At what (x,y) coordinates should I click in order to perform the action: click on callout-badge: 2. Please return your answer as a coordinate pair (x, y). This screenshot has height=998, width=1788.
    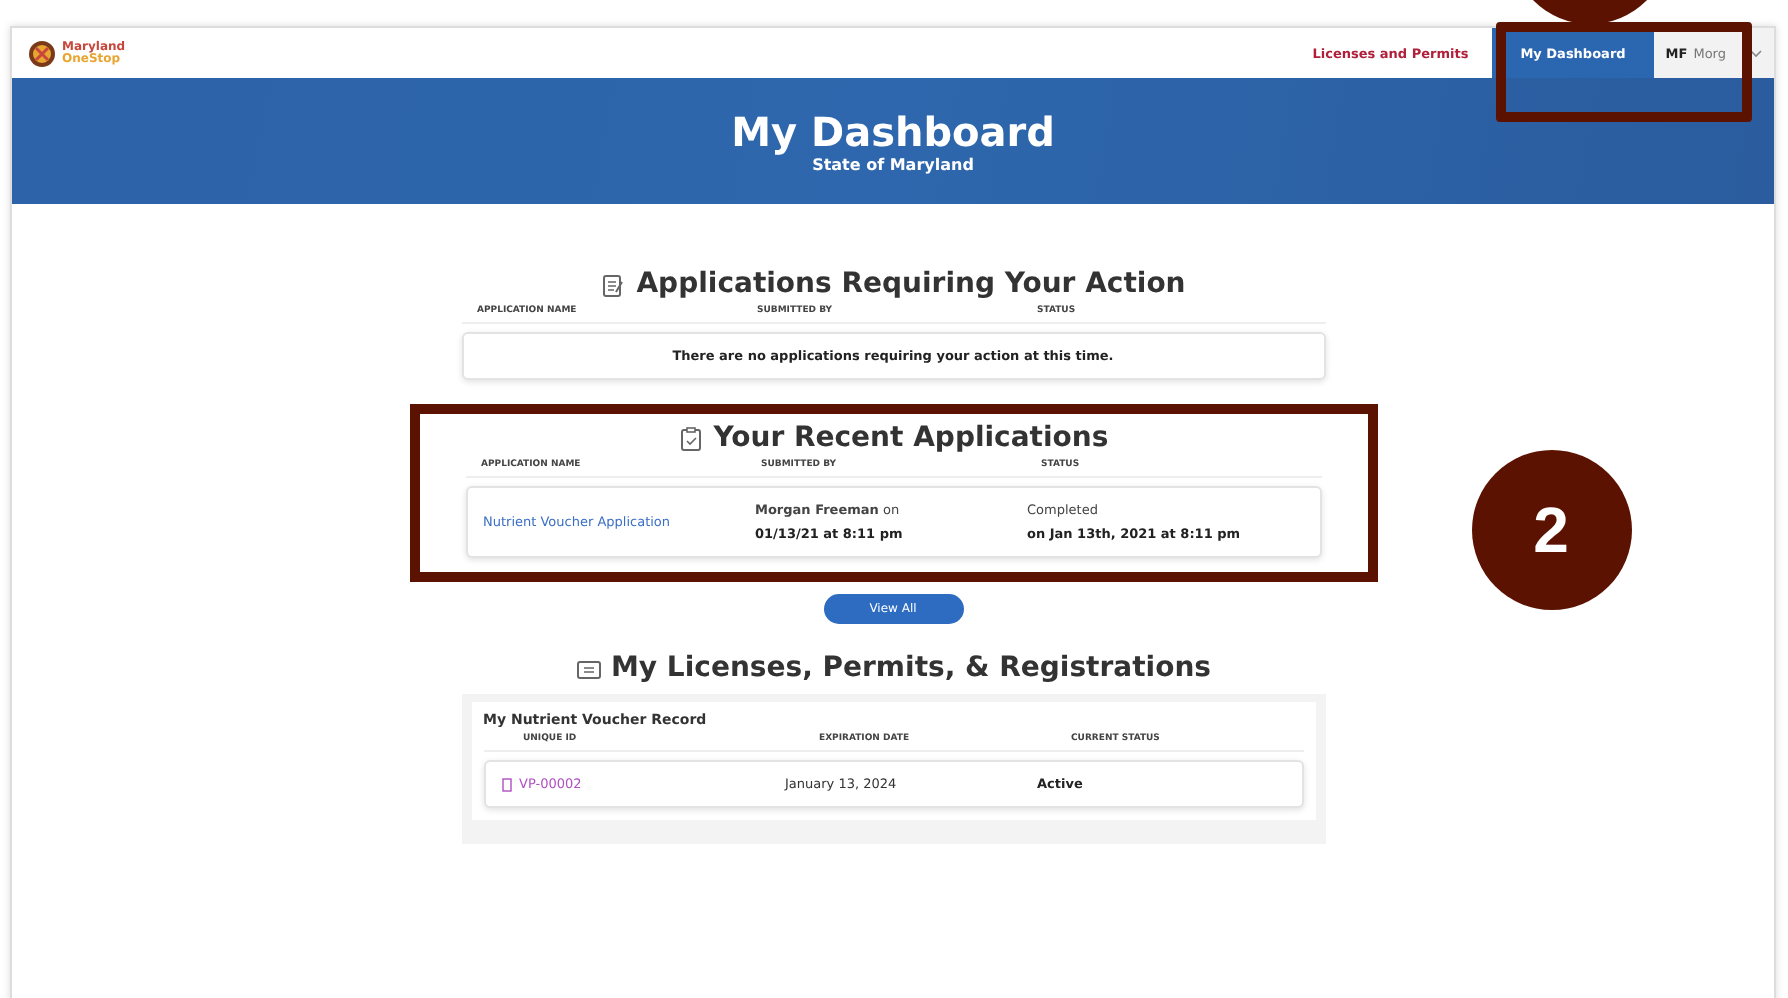
    Looking at the image, I should click on (1551, 530).